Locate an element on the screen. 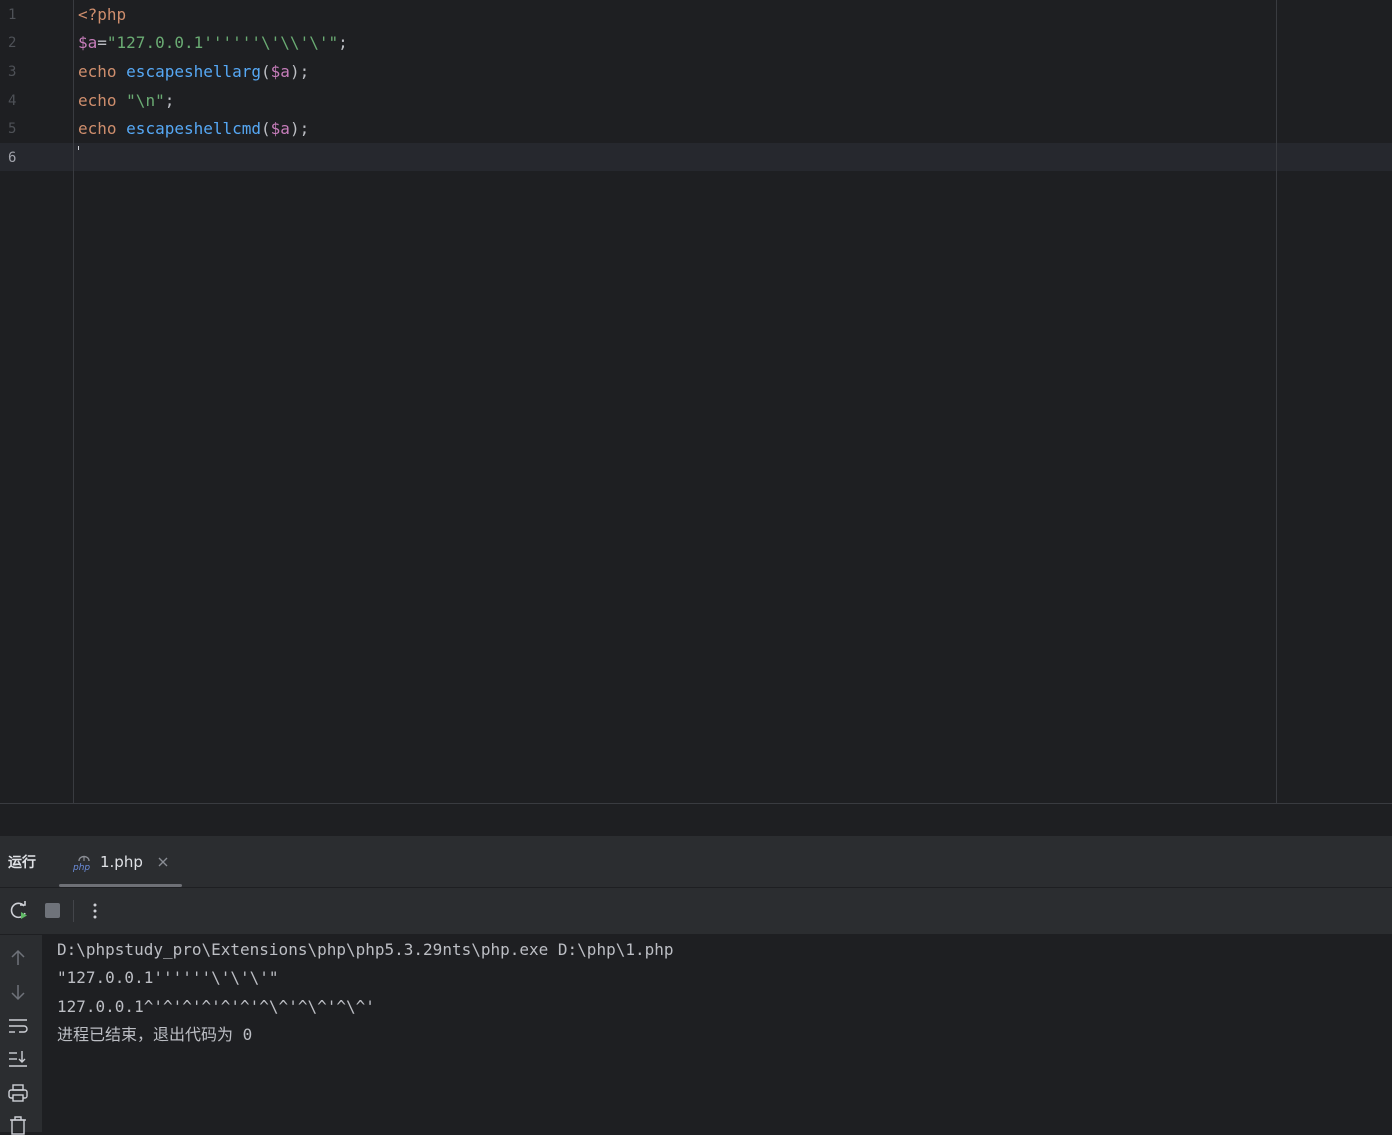 This screenshot has width=1392, height=1135. run-toolbar is located at coordinates (696, 911).